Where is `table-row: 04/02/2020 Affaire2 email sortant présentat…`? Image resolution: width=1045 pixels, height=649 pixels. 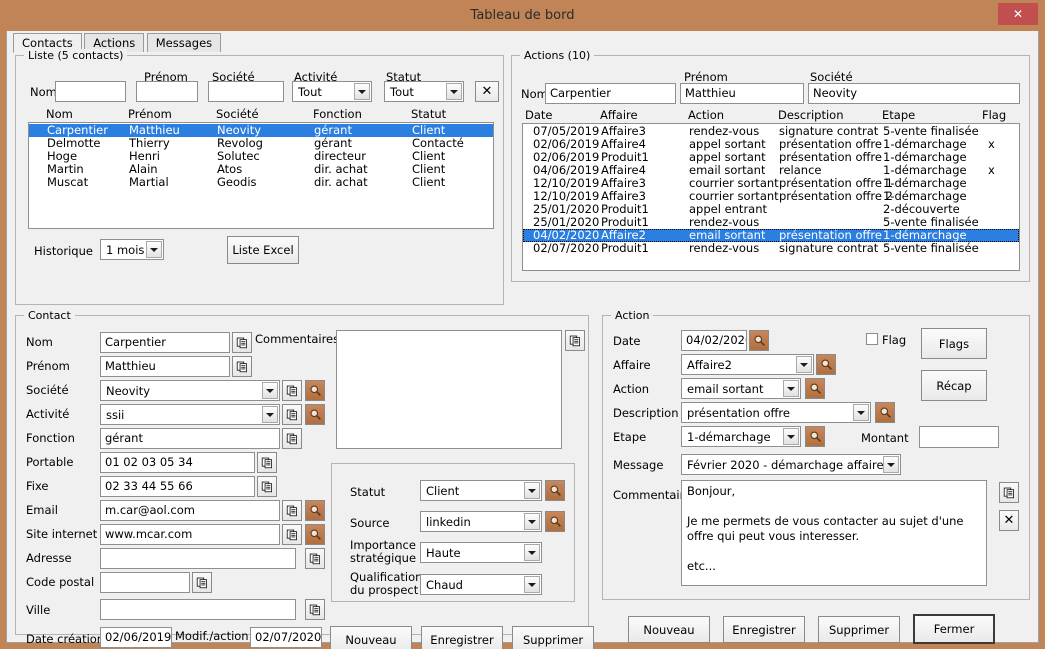
table-row: 04/02/2020 Affaire2 email sortant présentat… is located at coordinates (771, 235).